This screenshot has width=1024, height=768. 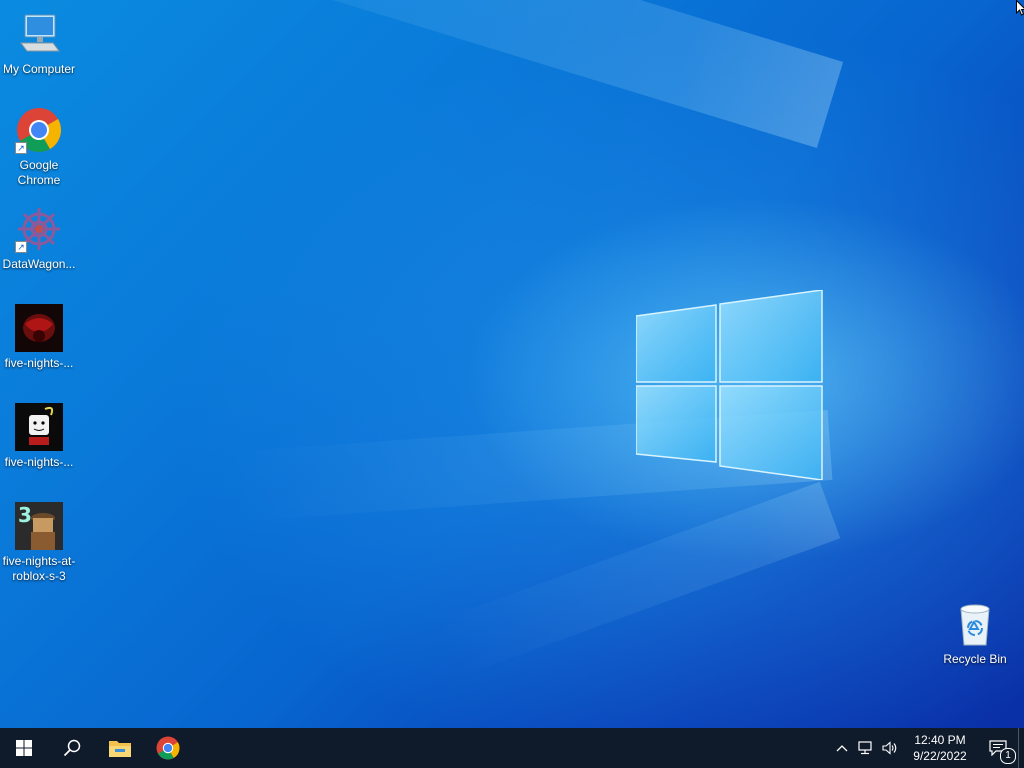 I want to click on chevron-up-icon, so click(x=842, y=748).